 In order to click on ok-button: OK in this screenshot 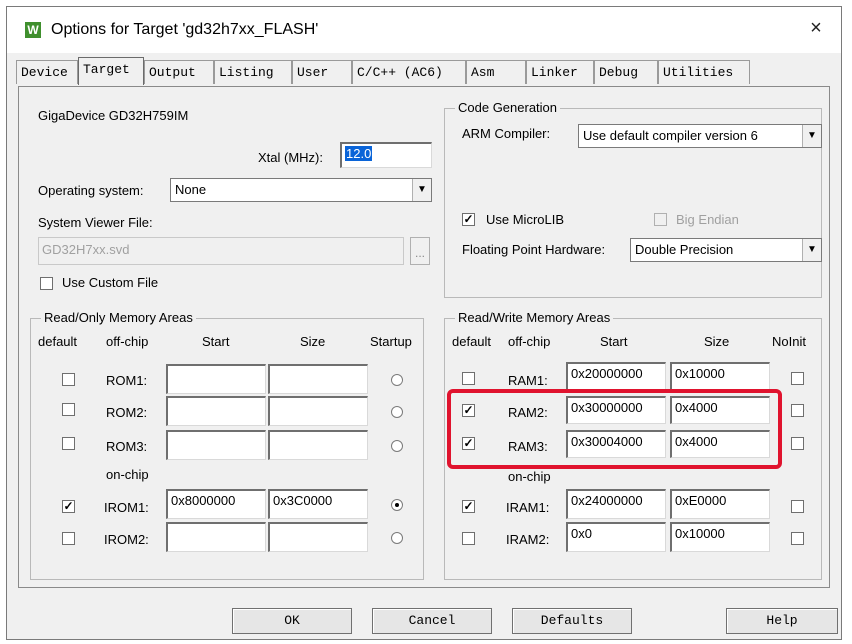, I will do `click(292, 621)`.